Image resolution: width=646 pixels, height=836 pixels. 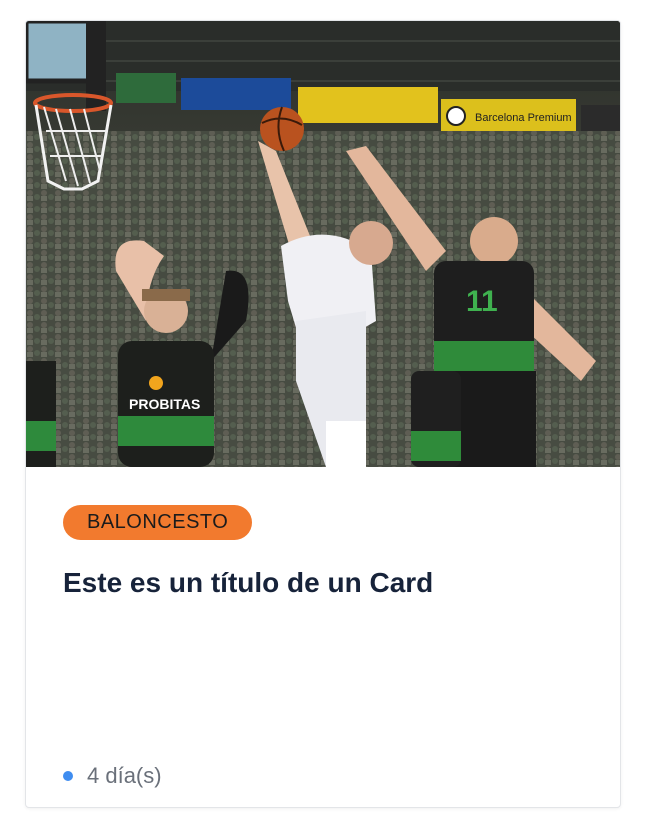 I want to click on card-title: Este es un título de un Card, so click(x=248, y=583).